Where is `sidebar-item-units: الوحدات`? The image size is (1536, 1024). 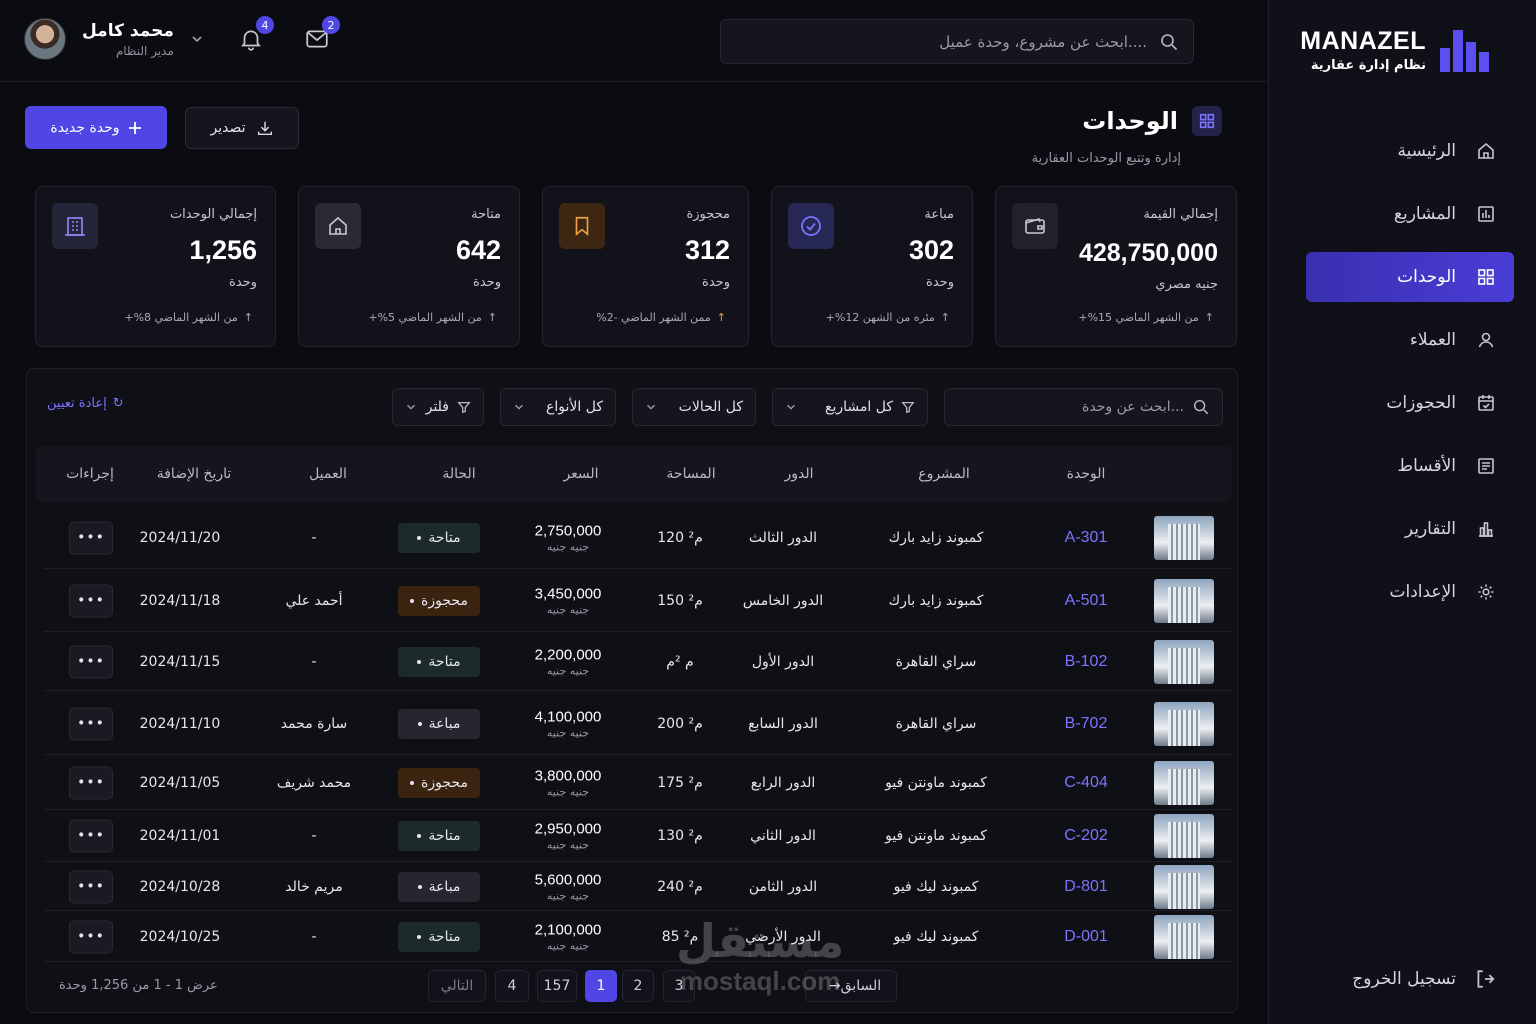
sidebar-item-units: الوحدات is located at coordinates (1410, 277).